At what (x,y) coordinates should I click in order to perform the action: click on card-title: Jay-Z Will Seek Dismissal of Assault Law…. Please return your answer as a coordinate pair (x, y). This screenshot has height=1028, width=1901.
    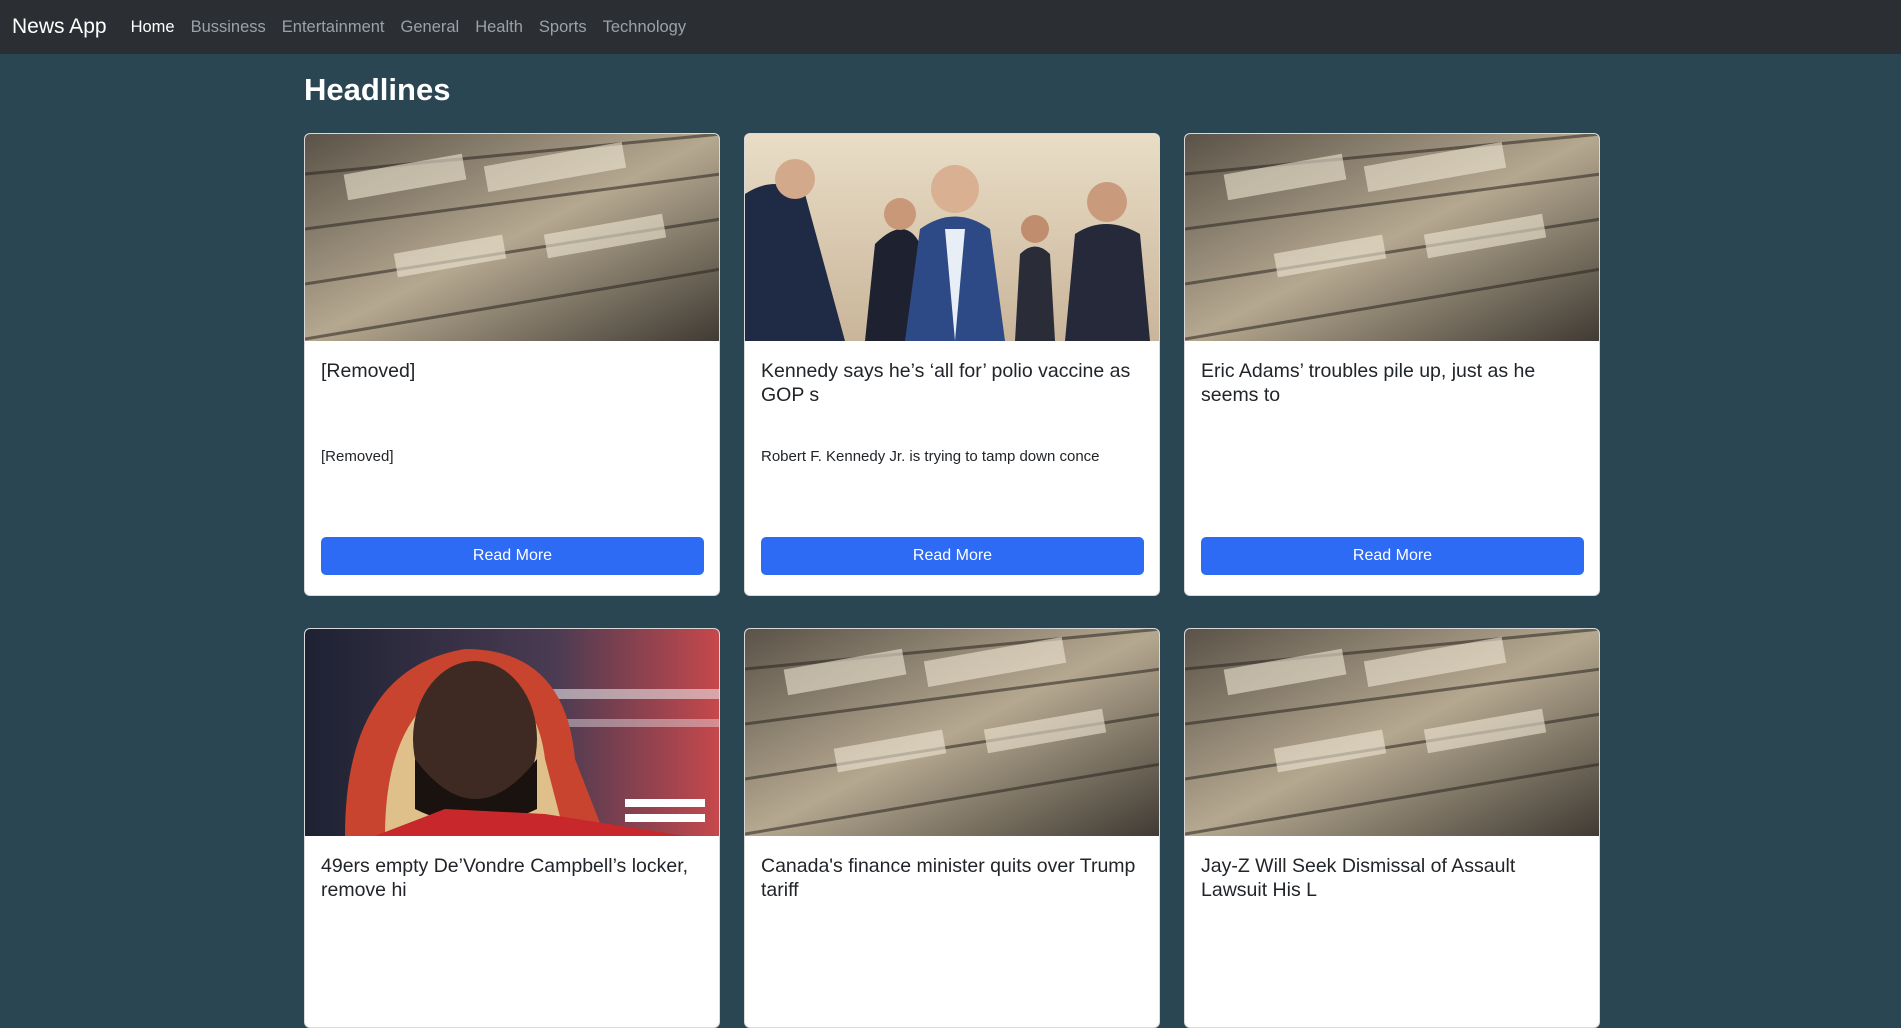
    Looking at the image, I should click on (1358, 878).